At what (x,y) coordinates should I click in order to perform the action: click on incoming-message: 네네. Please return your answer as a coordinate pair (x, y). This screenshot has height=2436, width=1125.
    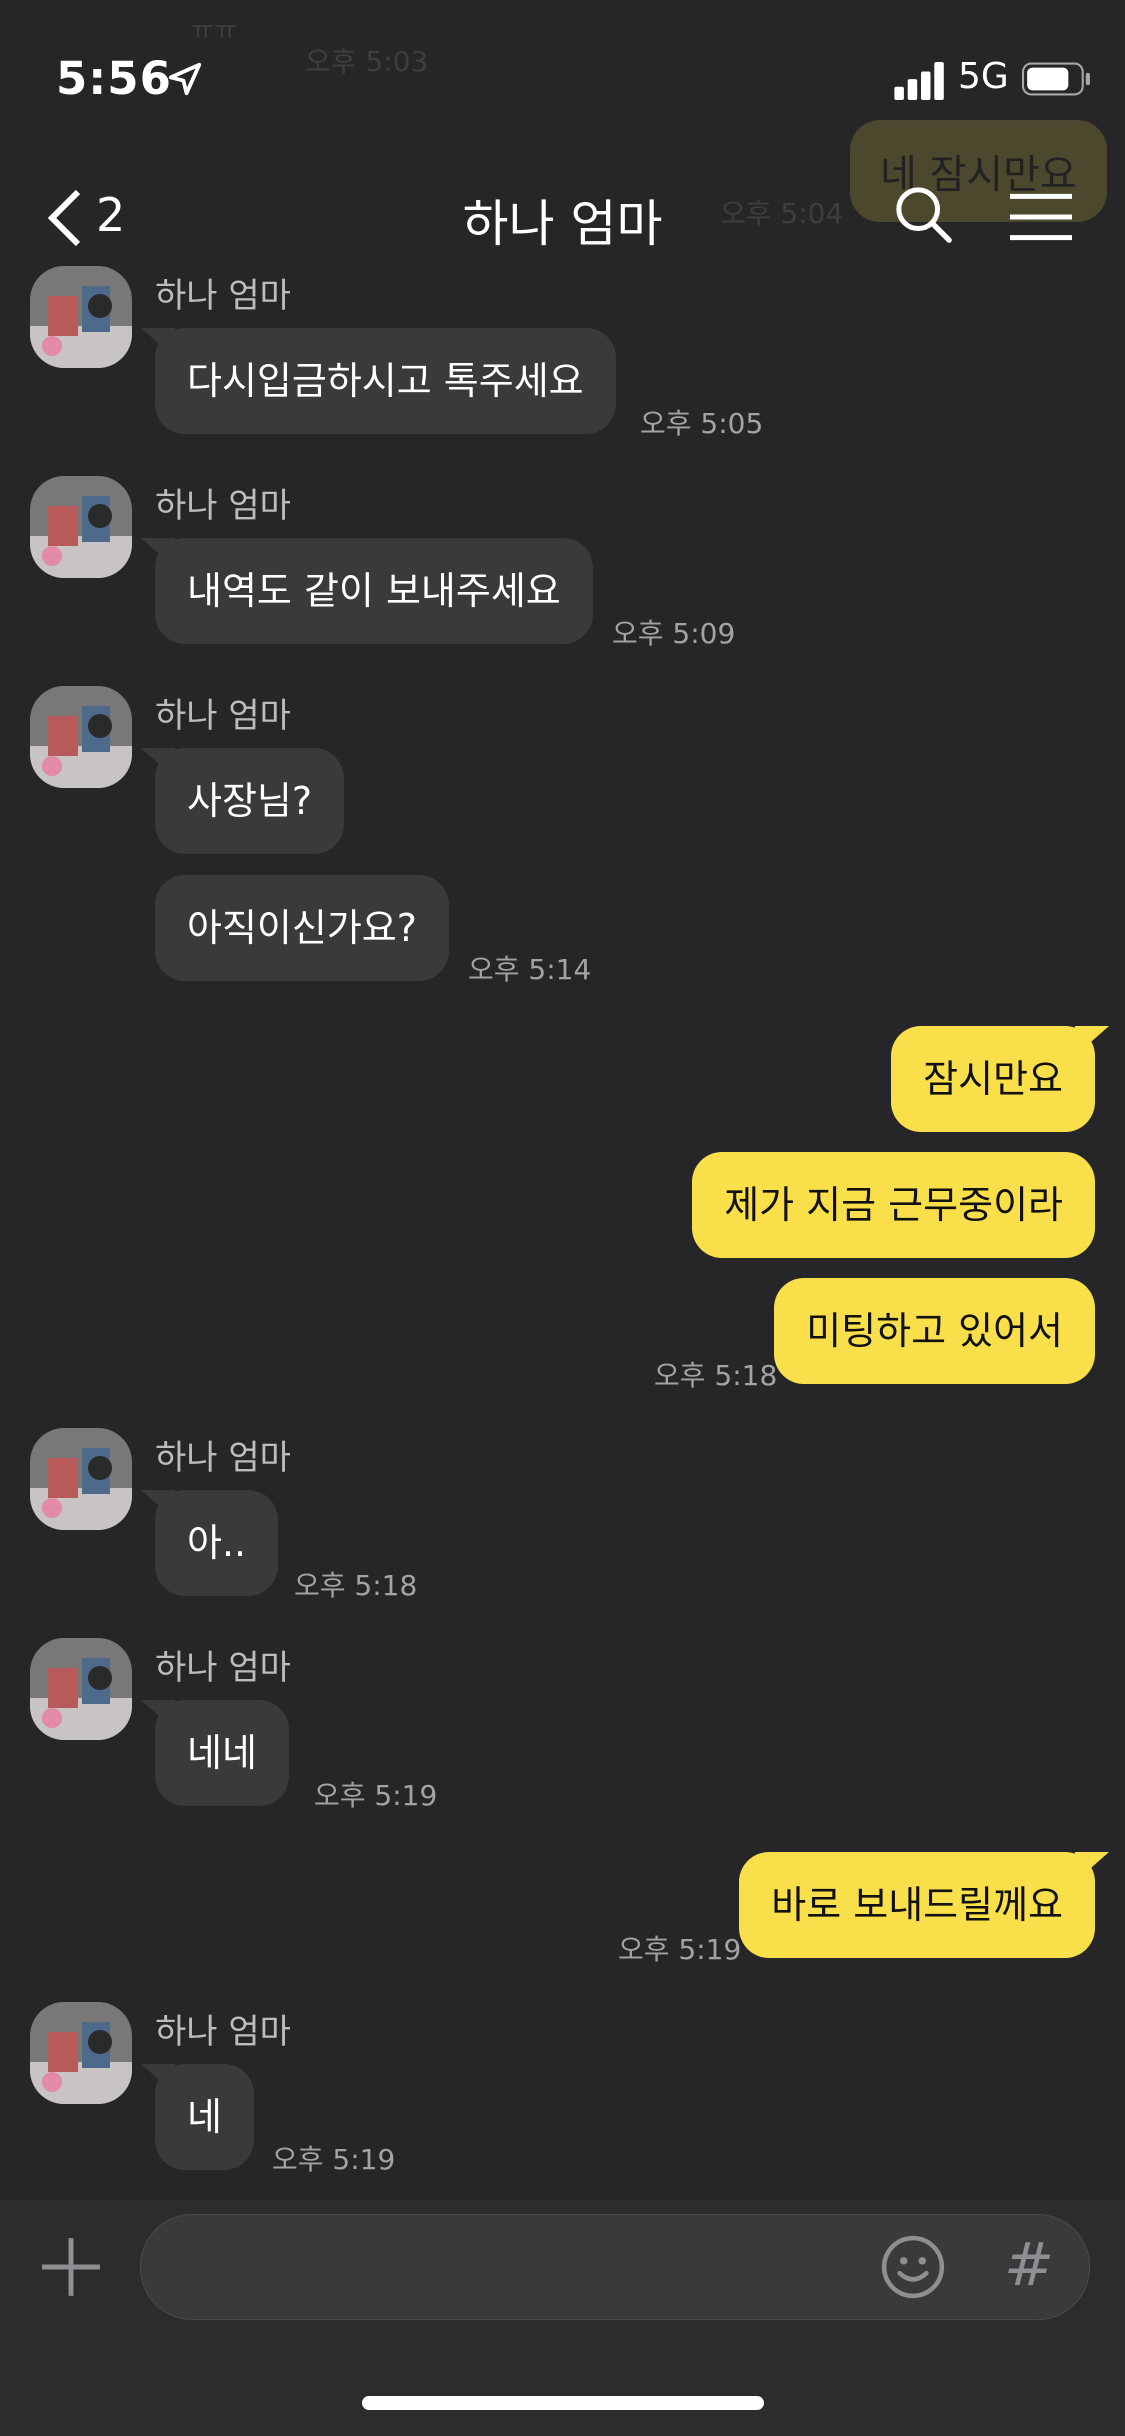
    Looking at the image, I should click on (222, 1753).